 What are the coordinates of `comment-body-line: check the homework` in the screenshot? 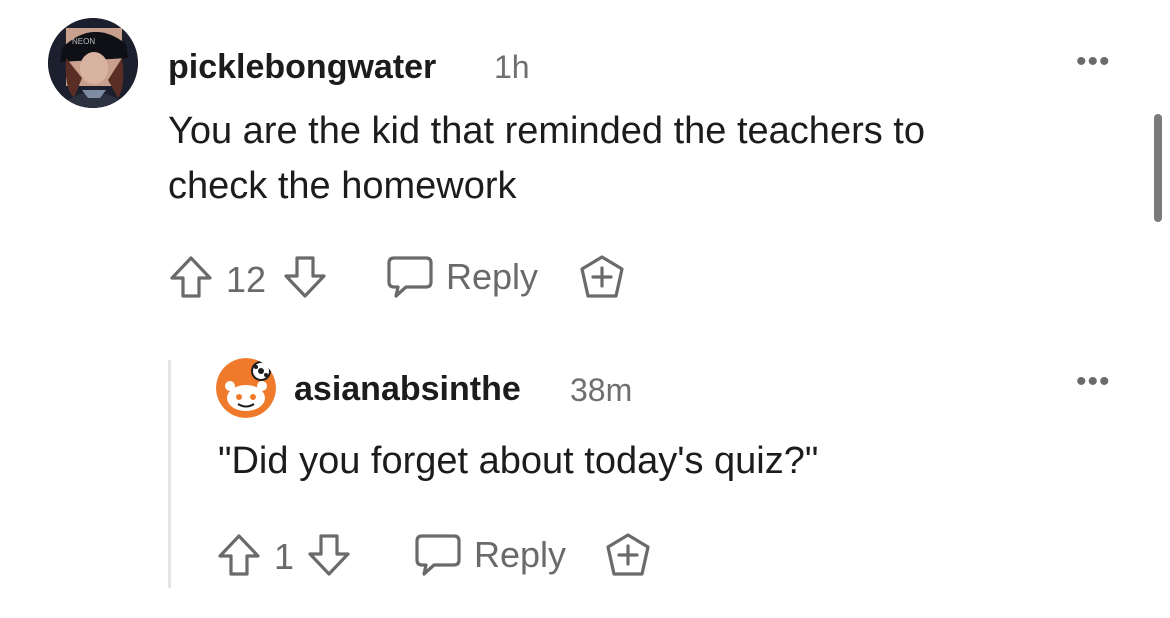 It's located at (342, 186).